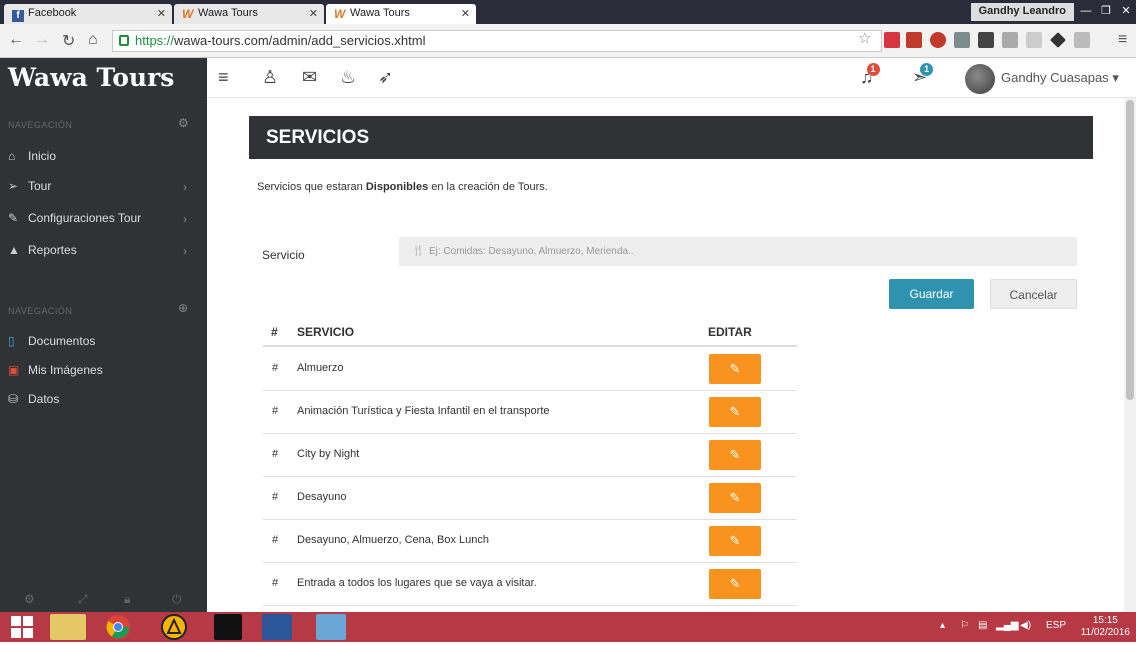  I want to click on service-name: Desayuno, Almuerzo, Cena, Box Lunch, so click(393, 540).